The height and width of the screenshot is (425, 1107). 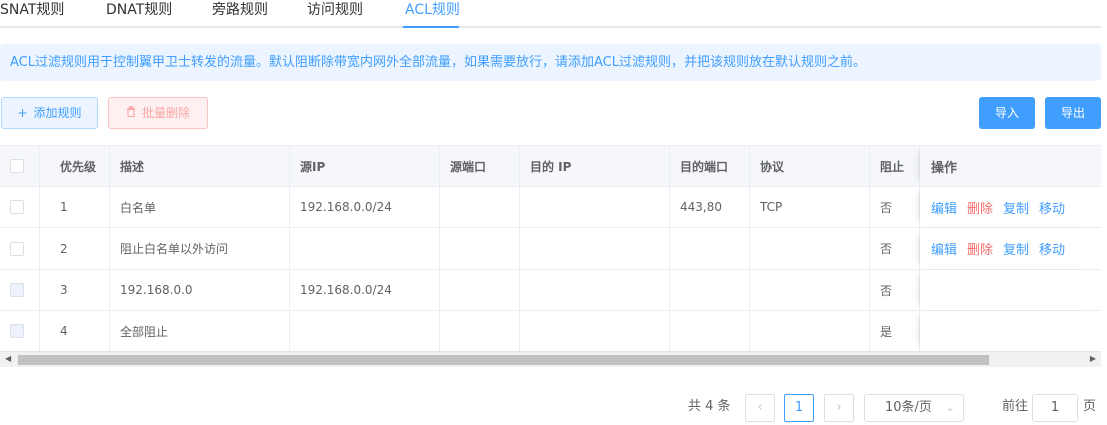 I want to click on tab-snat: SNAT规则, so click(x=32, y=13).